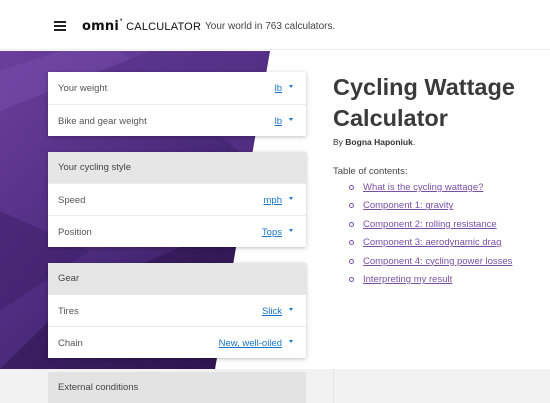 This screenshot has width=550, height=403. I want to click on tires-label: Tires, so click(68, 311).